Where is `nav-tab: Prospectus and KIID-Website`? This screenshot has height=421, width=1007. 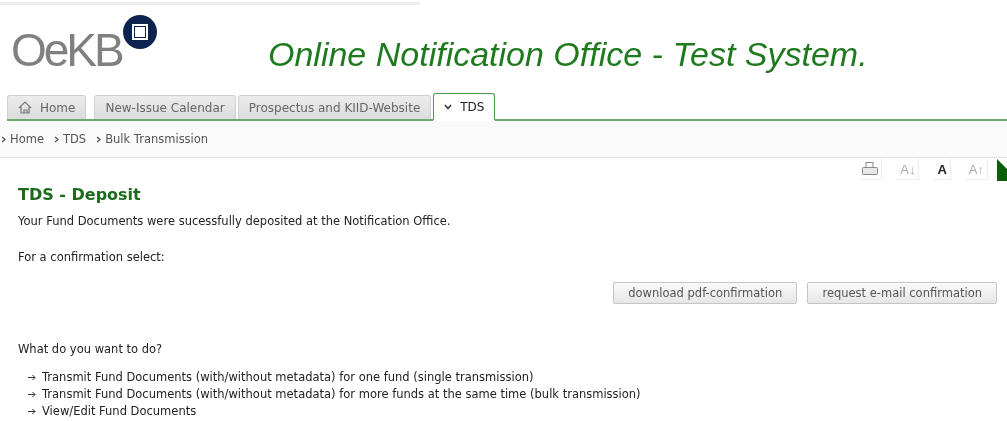 nav-tab: Prospectus and KIID-Website is located at coordinates (334, 107).